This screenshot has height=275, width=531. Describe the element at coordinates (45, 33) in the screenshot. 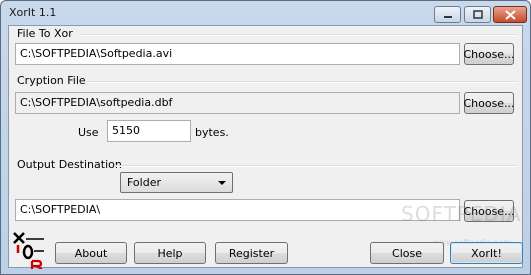

I see `file-to-xor-label: File To Xor` at that location.